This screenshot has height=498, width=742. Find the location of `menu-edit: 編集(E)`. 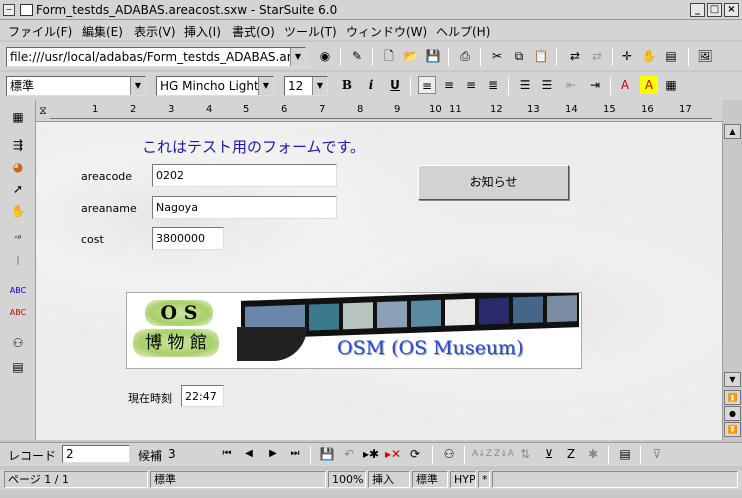

menu-edit: 編集(E) is located at coordinates (102, 31).